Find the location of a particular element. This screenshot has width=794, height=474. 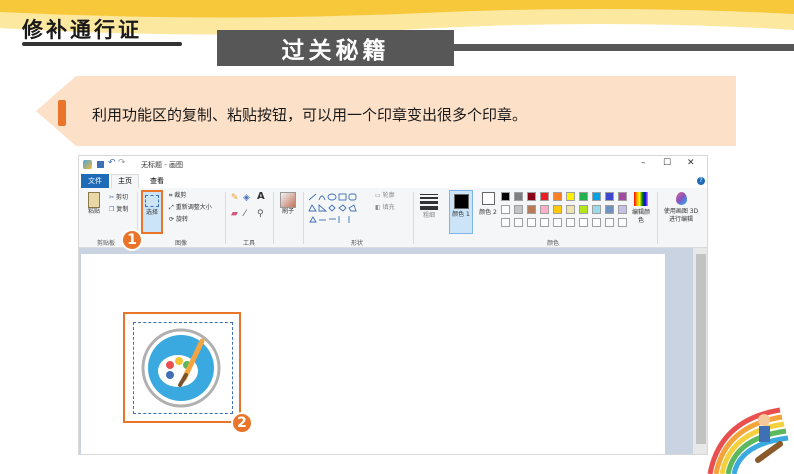

undo-icon: ↶ is located at coordinates (112, 163).